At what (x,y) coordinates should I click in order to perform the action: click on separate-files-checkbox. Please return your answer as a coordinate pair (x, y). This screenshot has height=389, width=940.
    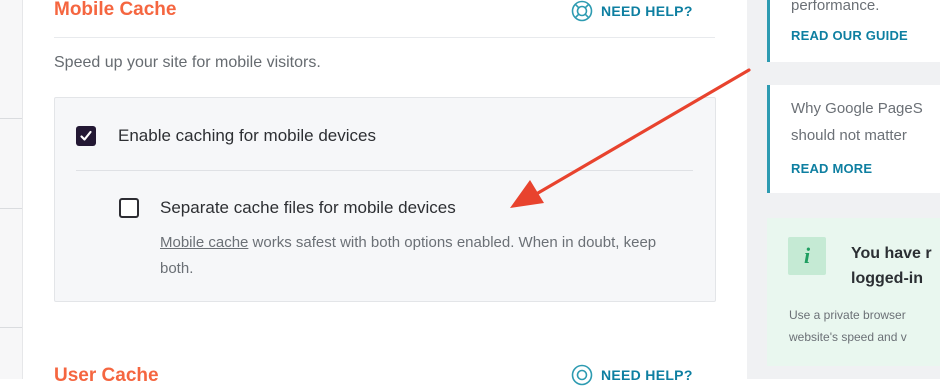
    Looking at the image, I should click on (129, 208).